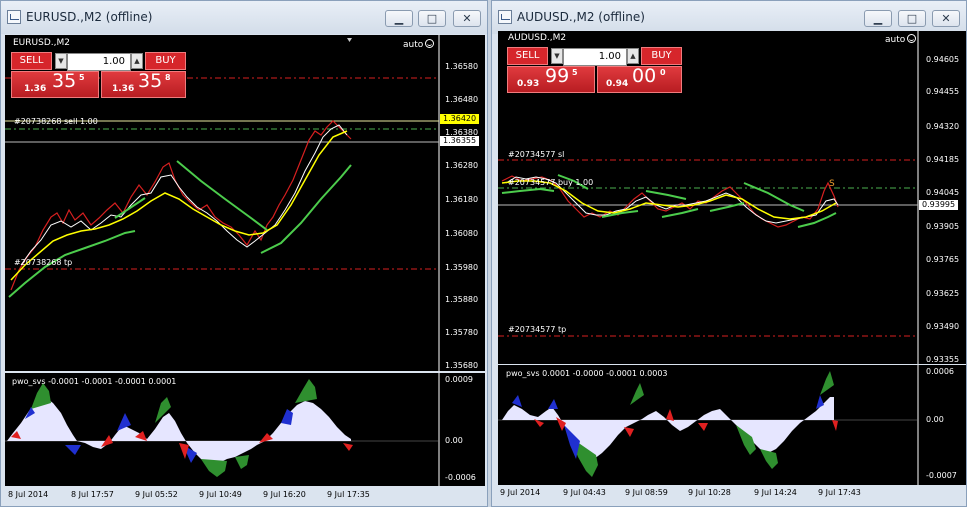 This screenshot has height=507, width=967. What do you see at coordinates (536, 154) in the screenshot?
I see `order-sl-label: #20734577 sl` at bounding box center [536, 154].